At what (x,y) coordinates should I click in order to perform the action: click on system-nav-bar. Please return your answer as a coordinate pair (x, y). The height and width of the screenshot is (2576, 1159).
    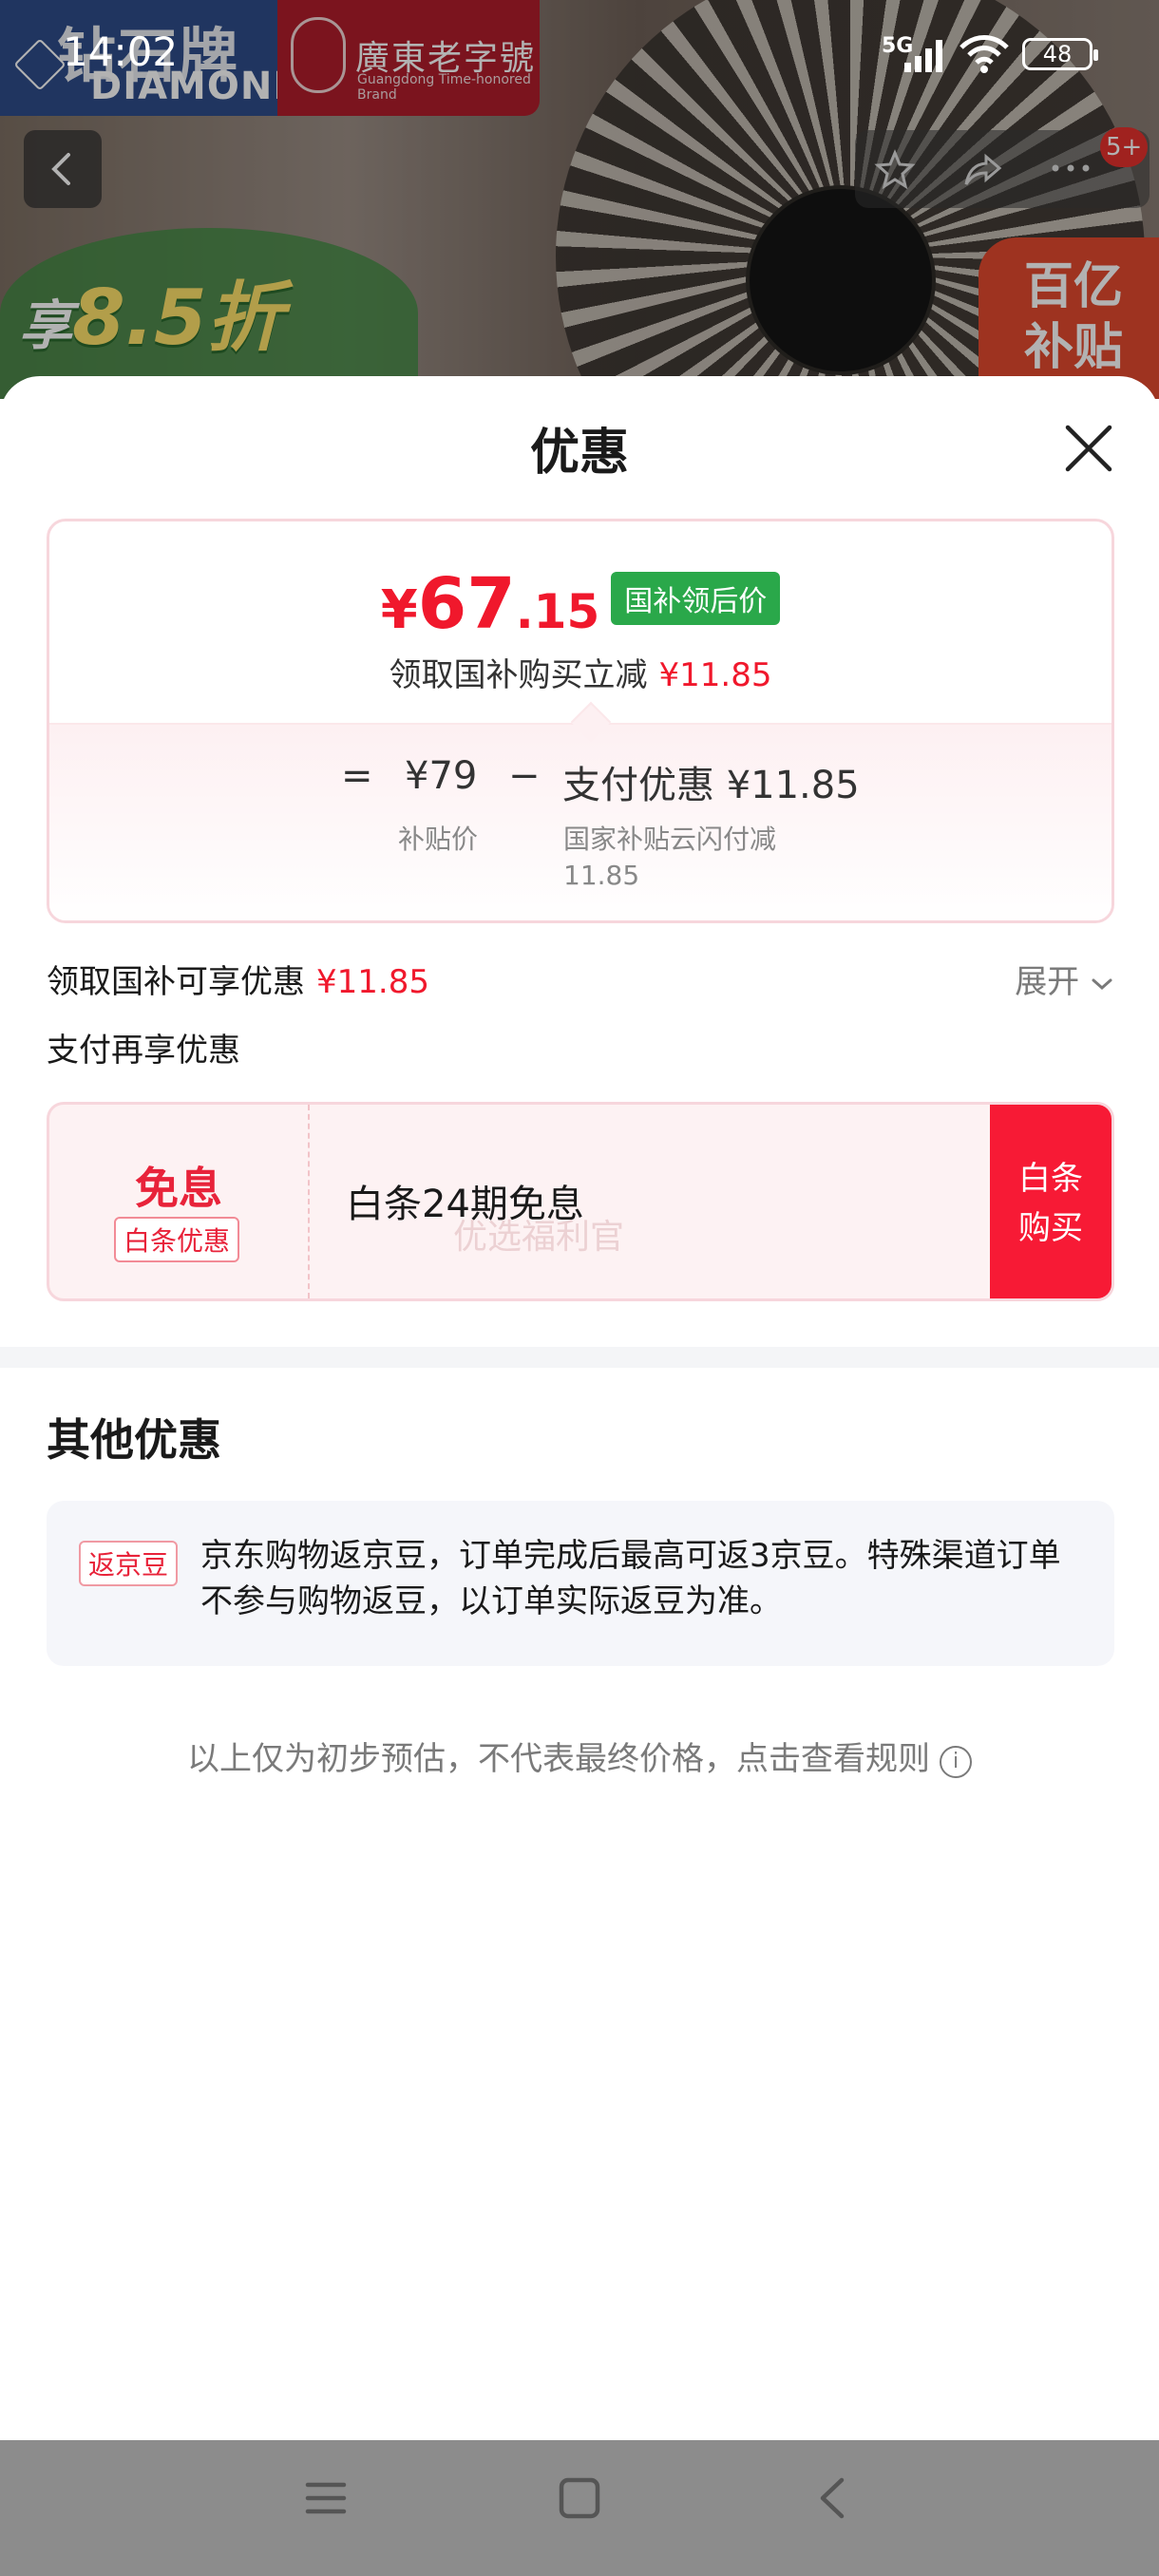
    Looking at the image, I should click on (579, 2508).